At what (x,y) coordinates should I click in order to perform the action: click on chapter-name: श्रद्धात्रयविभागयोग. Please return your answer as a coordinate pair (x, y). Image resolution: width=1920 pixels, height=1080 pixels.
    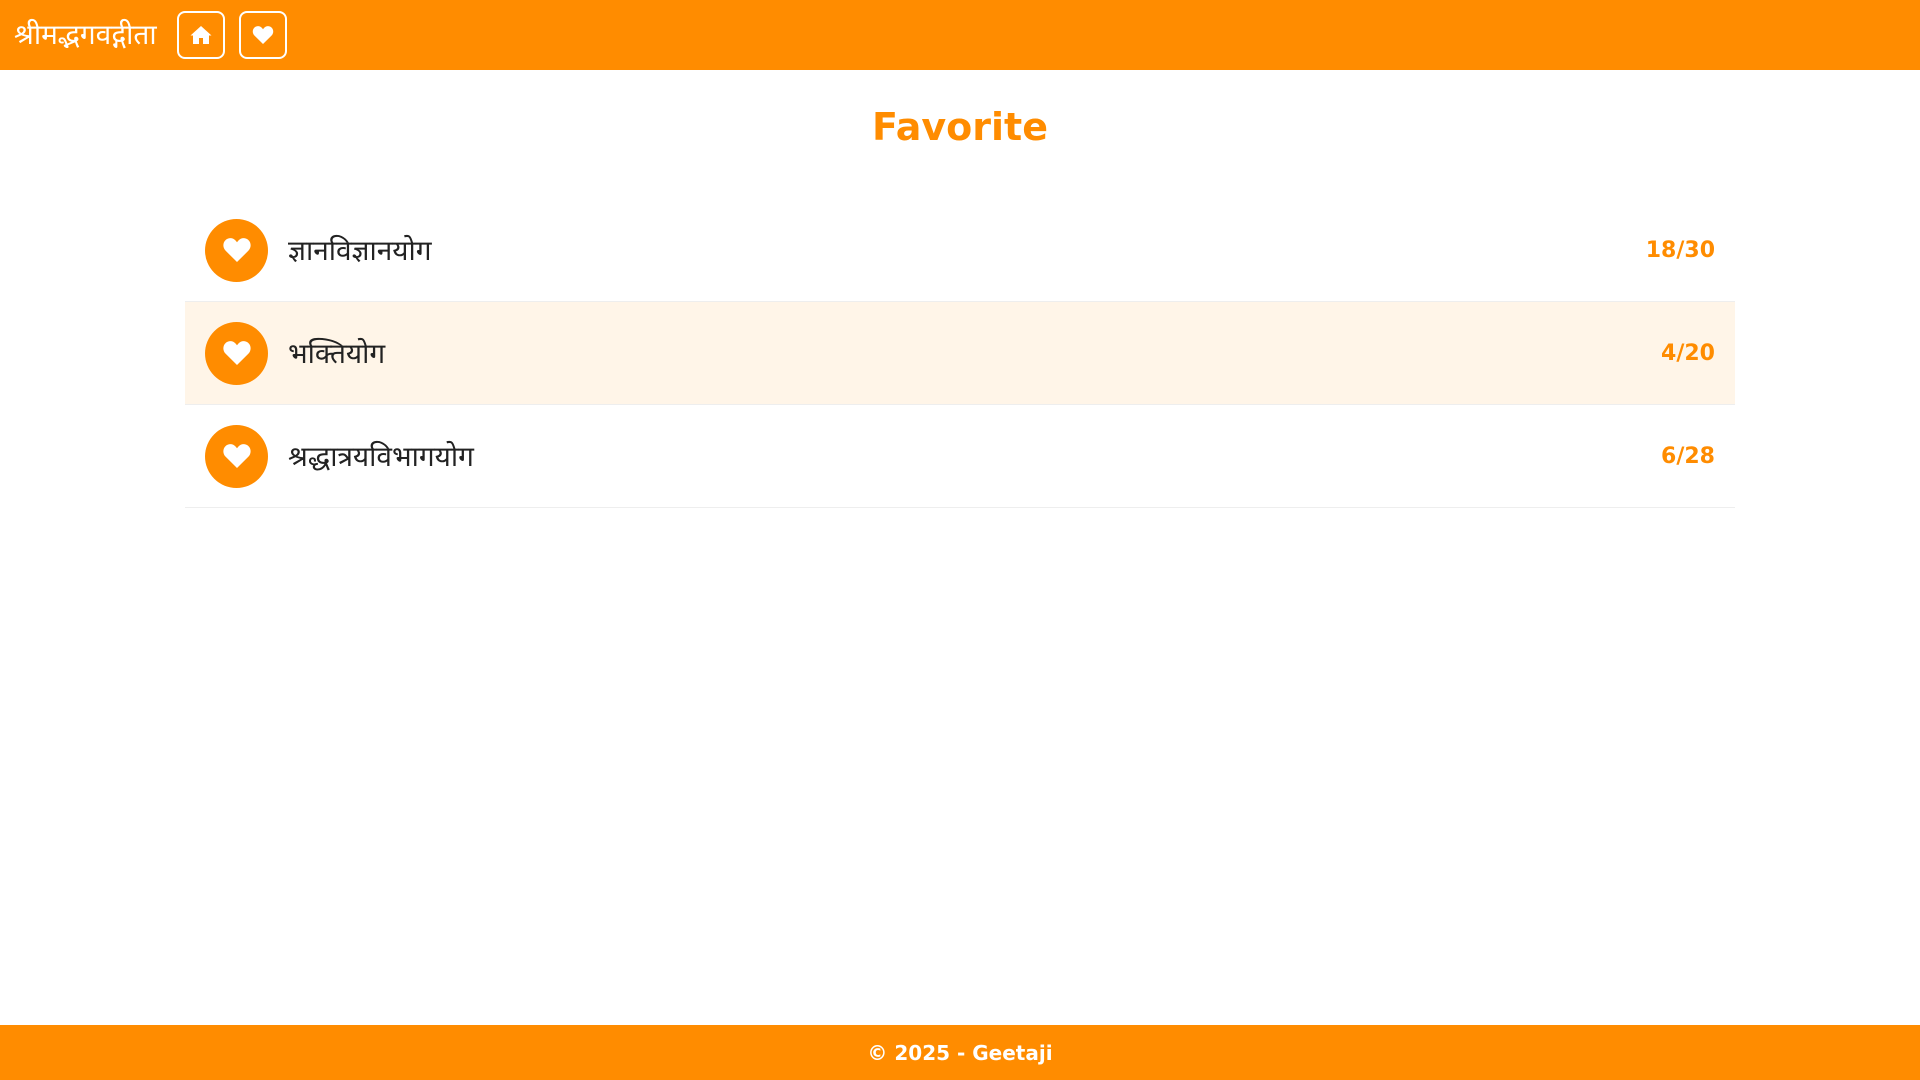
    Looking at the image, I should click on (381, 456).